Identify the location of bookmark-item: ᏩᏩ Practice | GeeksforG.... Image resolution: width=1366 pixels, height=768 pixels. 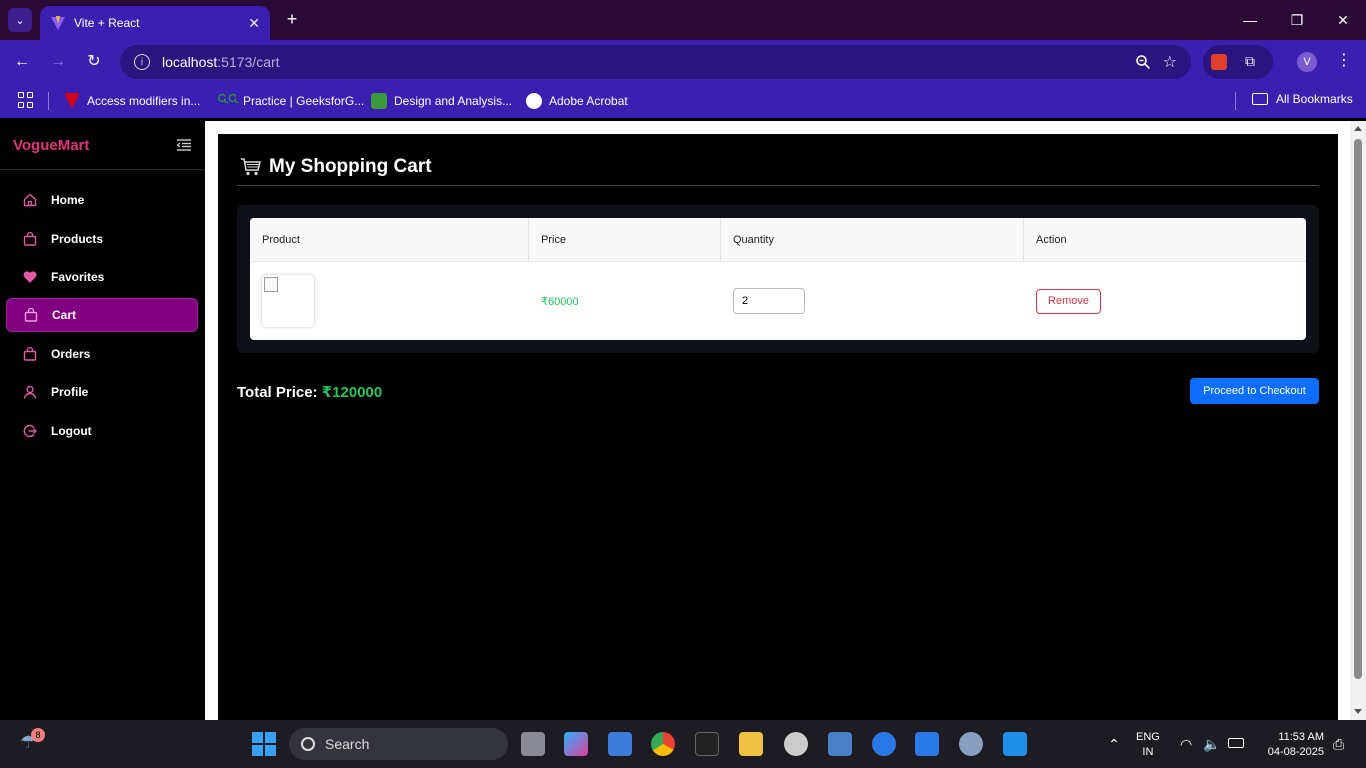
(291, 101).